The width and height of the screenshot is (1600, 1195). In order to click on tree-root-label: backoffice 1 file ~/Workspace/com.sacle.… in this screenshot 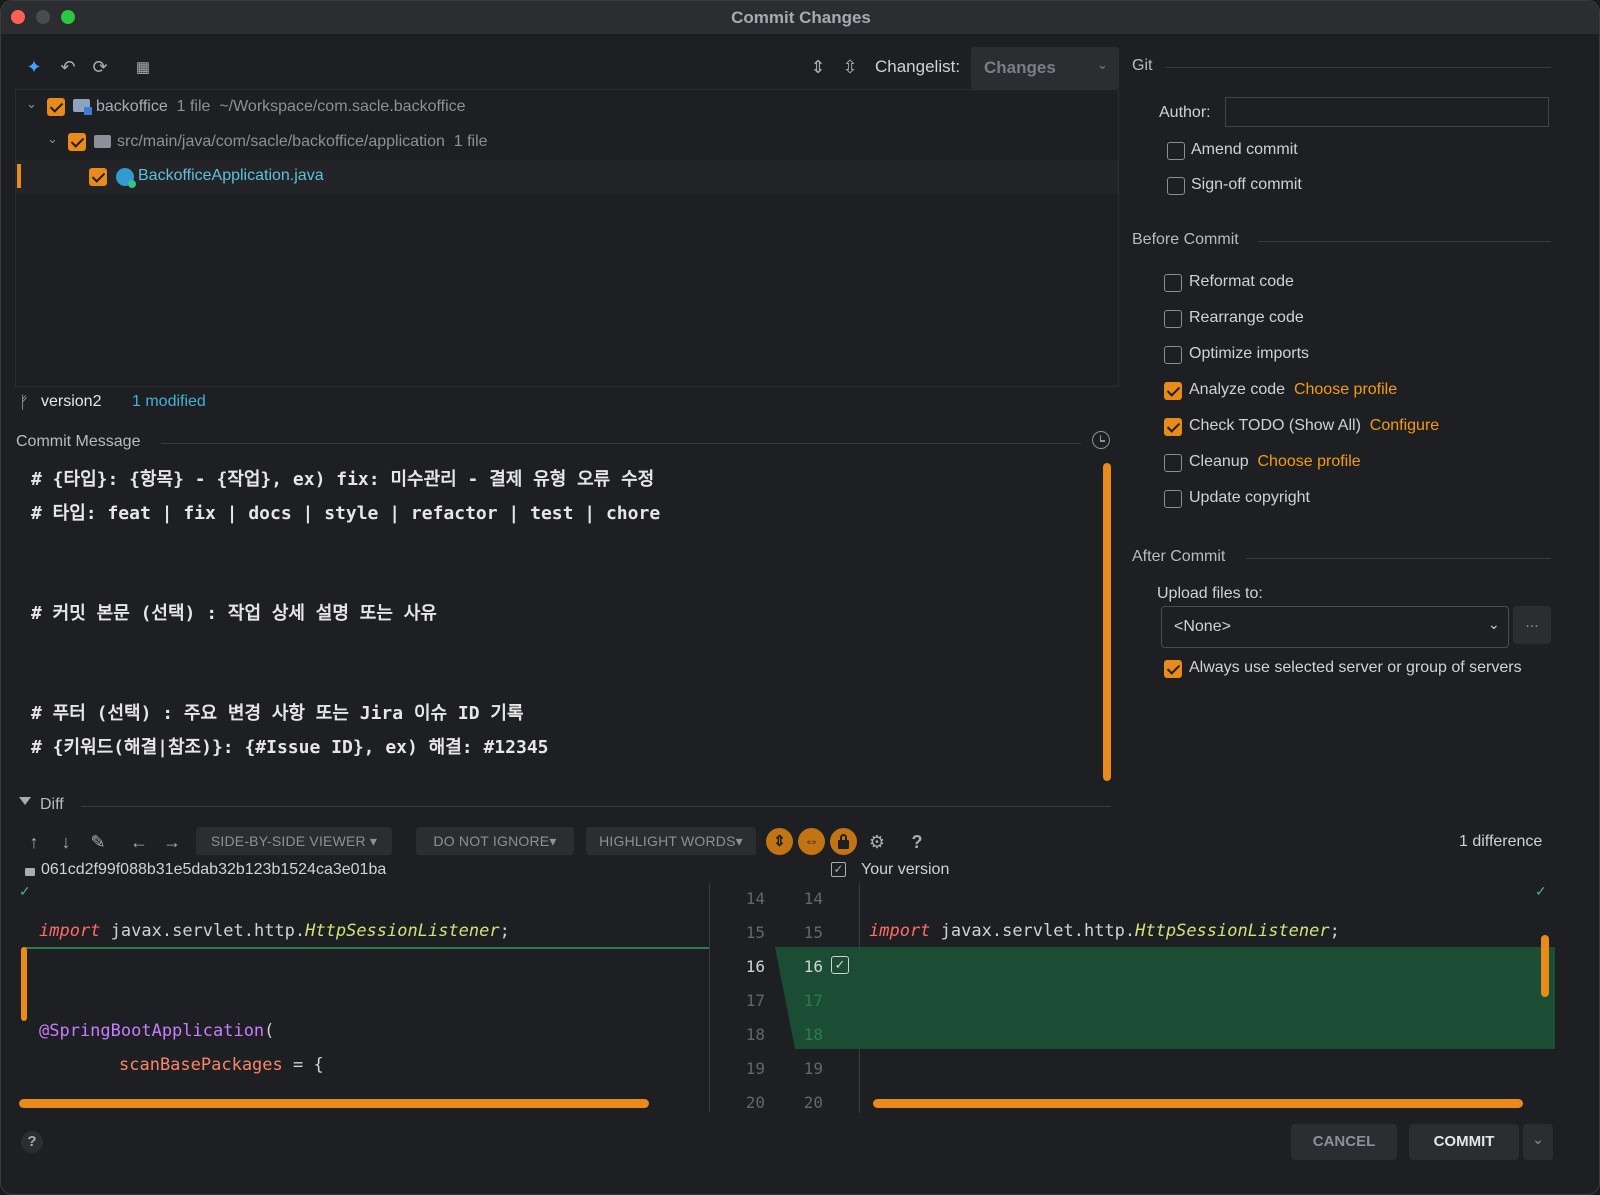, I will do `click(281, 107)`.